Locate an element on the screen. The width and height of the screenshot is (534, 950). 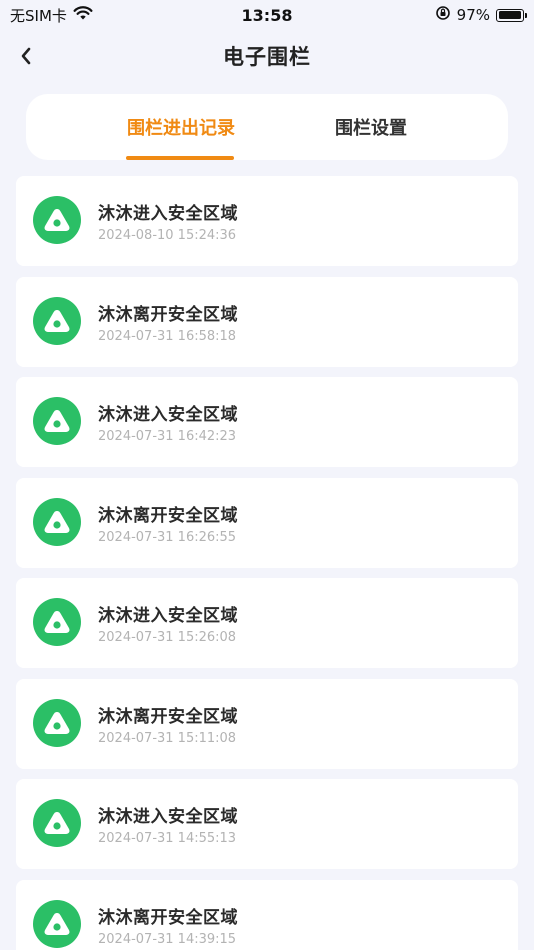
chevron-left-icon is located at coordinates (26, 56).